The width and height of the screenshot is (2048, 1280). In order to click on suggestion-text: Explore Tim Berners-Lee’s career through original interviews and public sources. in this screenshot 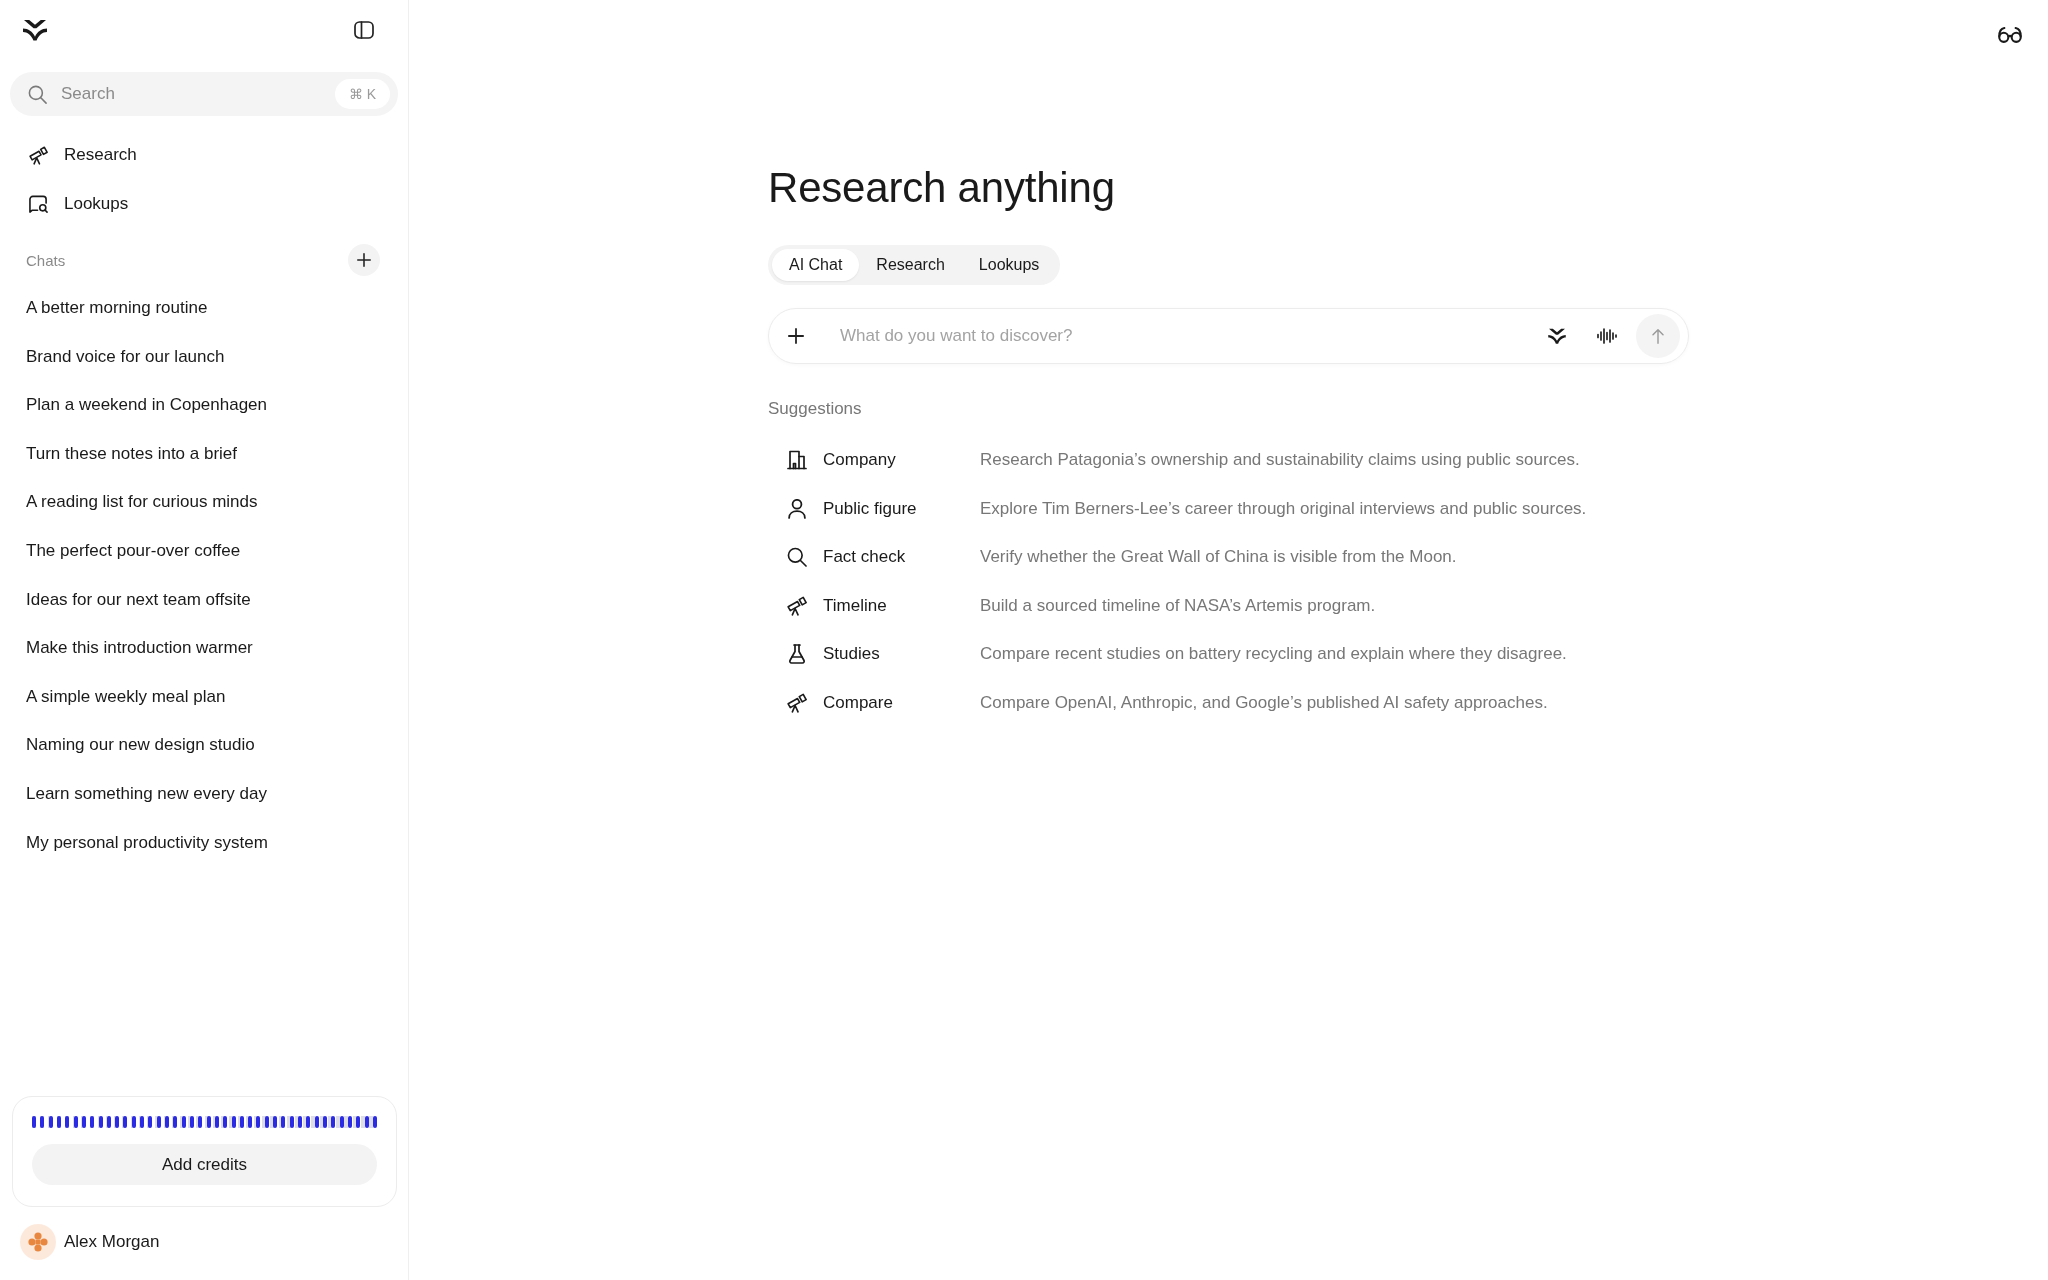, I will do `click(1283, 508)`.